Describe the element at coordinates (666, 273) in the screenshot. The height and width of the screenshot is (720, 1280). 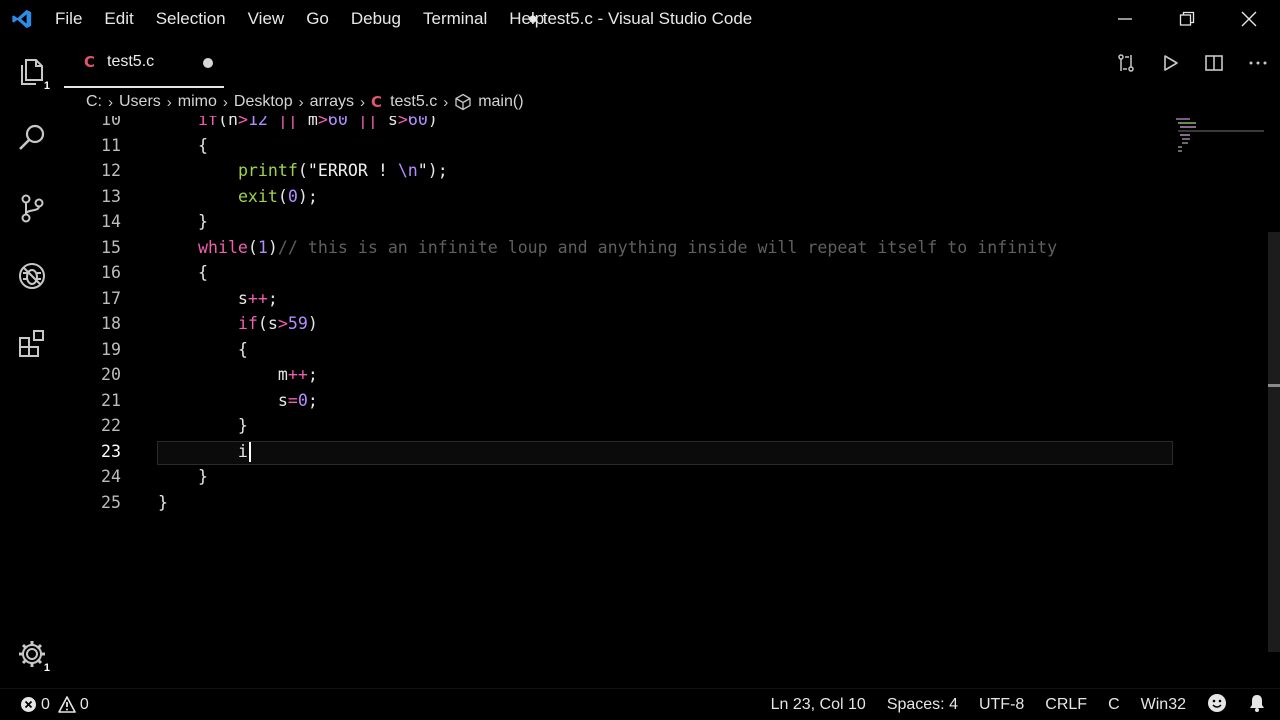
I see `code-line: 16 {` at that location.